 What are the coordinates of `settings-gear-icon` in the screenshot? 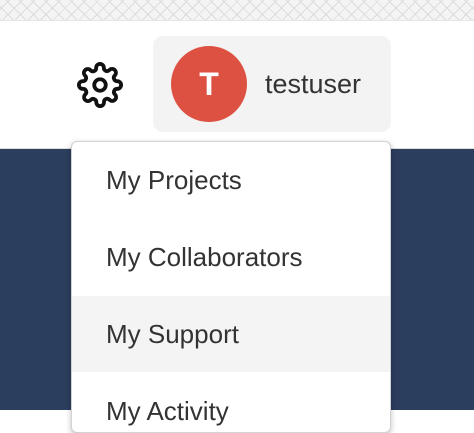 It's located at (100, 85).